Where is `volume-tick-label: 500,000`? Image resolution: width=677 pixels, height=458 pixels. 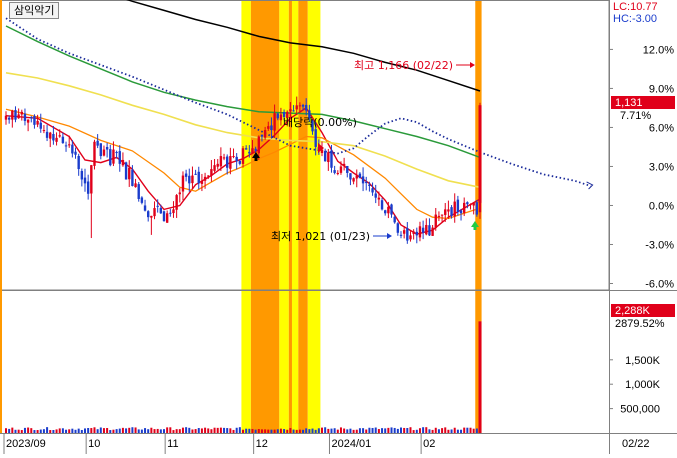
volume-tick-label: 500,000 is located at coordinates (640, 410).